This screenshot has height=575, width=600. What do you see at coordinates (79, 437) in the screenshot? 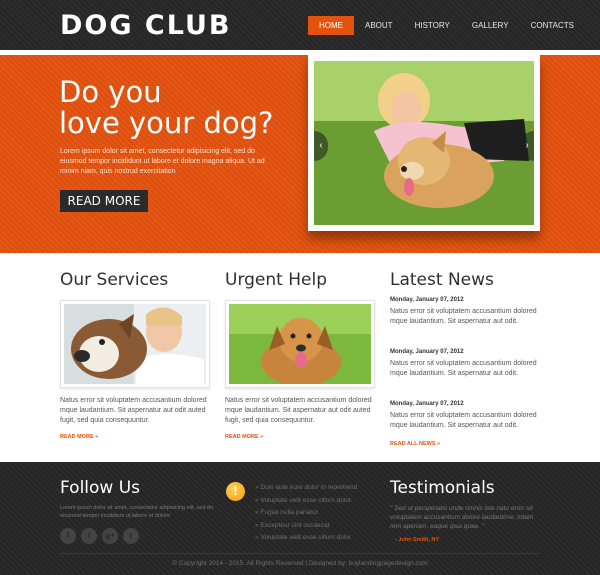
I see `services-read-more-link: READ MORE »` at bounding box center [79, 437].